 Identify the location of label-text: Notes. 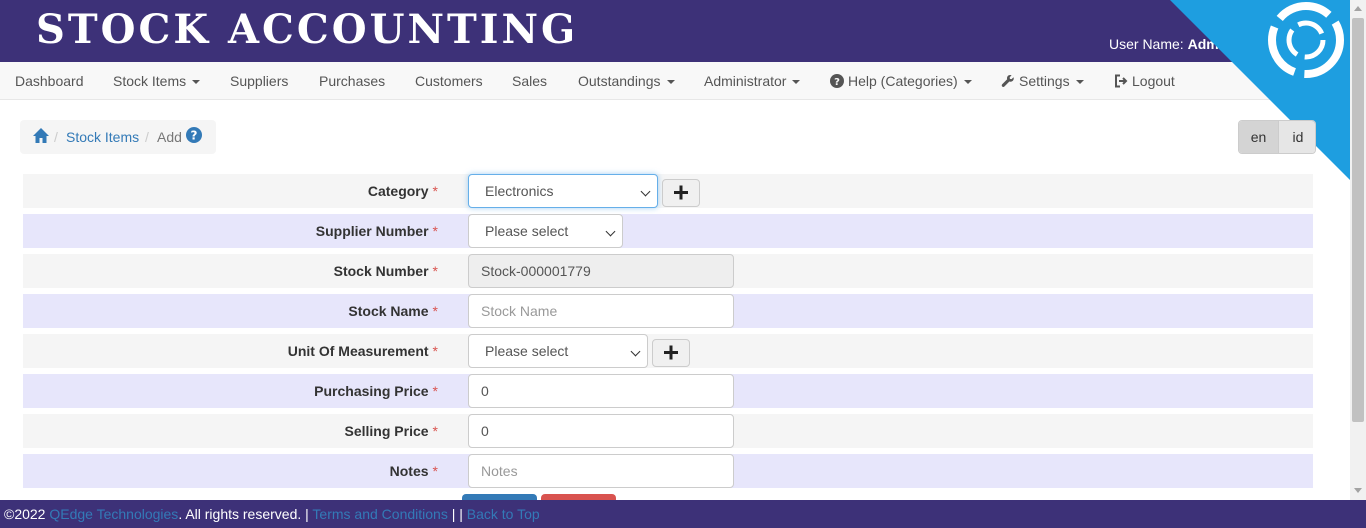
(409, 471).